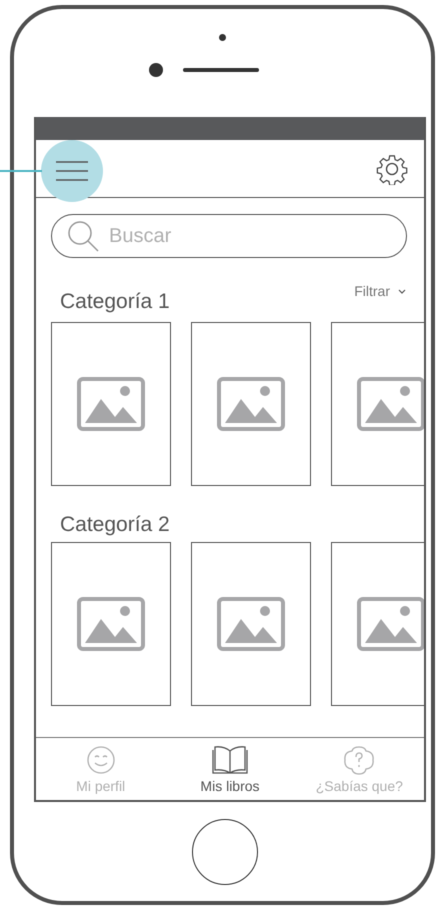 Image resolution: width=443 pixels, height=909 pixels. What do you see at coordinates (222, 37) in the screenshot?
I see `camera-icon` at bounding box center [222, 37].